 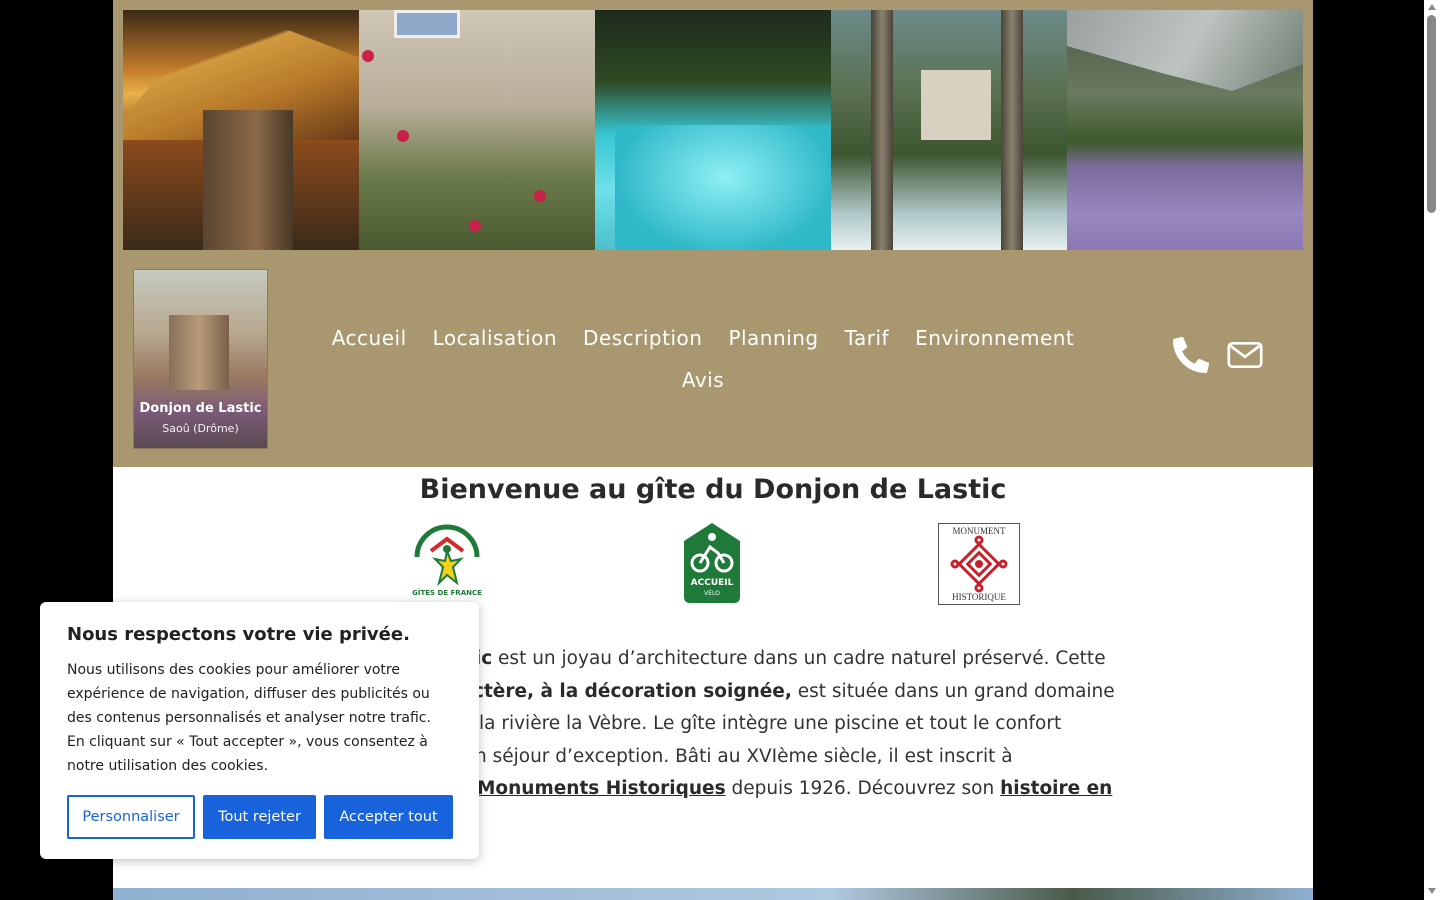 I want to click on para-text-2: est située dans un grand domaine, so click(x=953, y=691).